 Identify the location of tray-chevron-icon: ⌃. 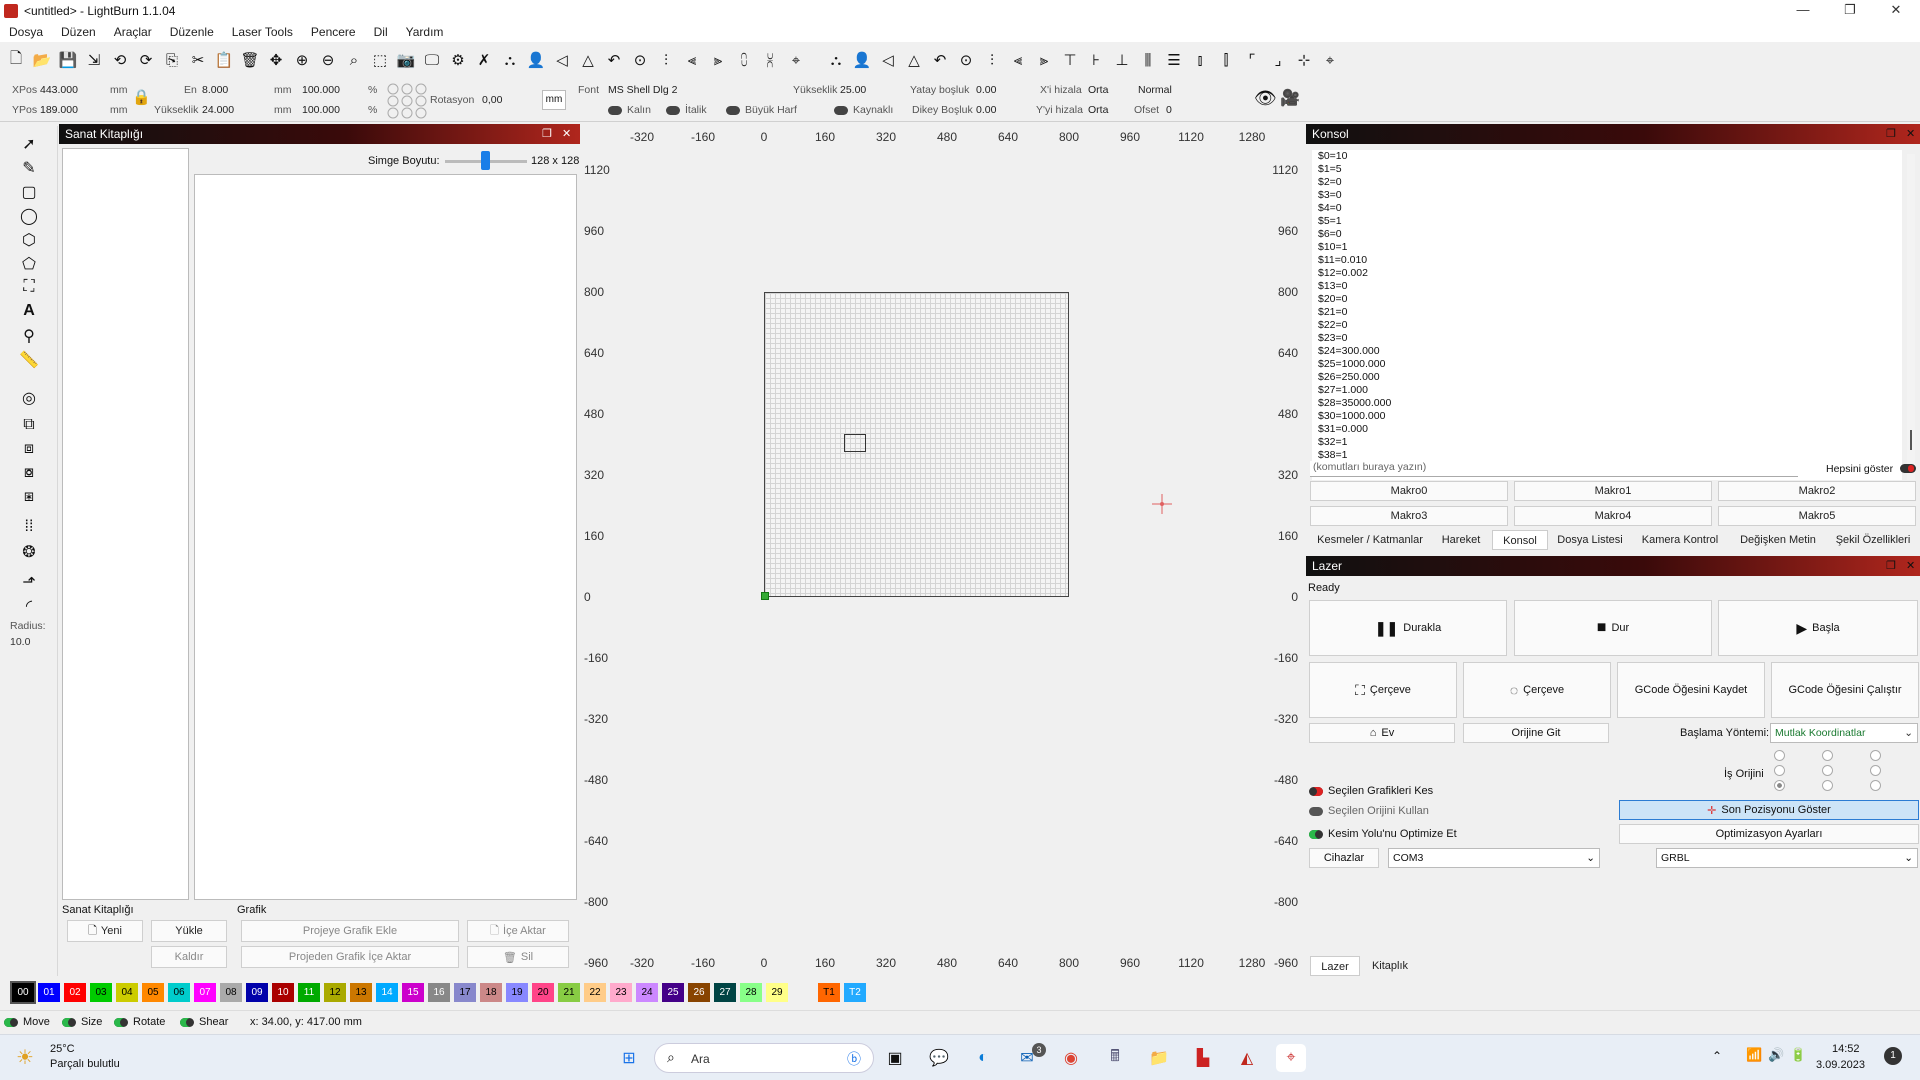
(1717, 1056).